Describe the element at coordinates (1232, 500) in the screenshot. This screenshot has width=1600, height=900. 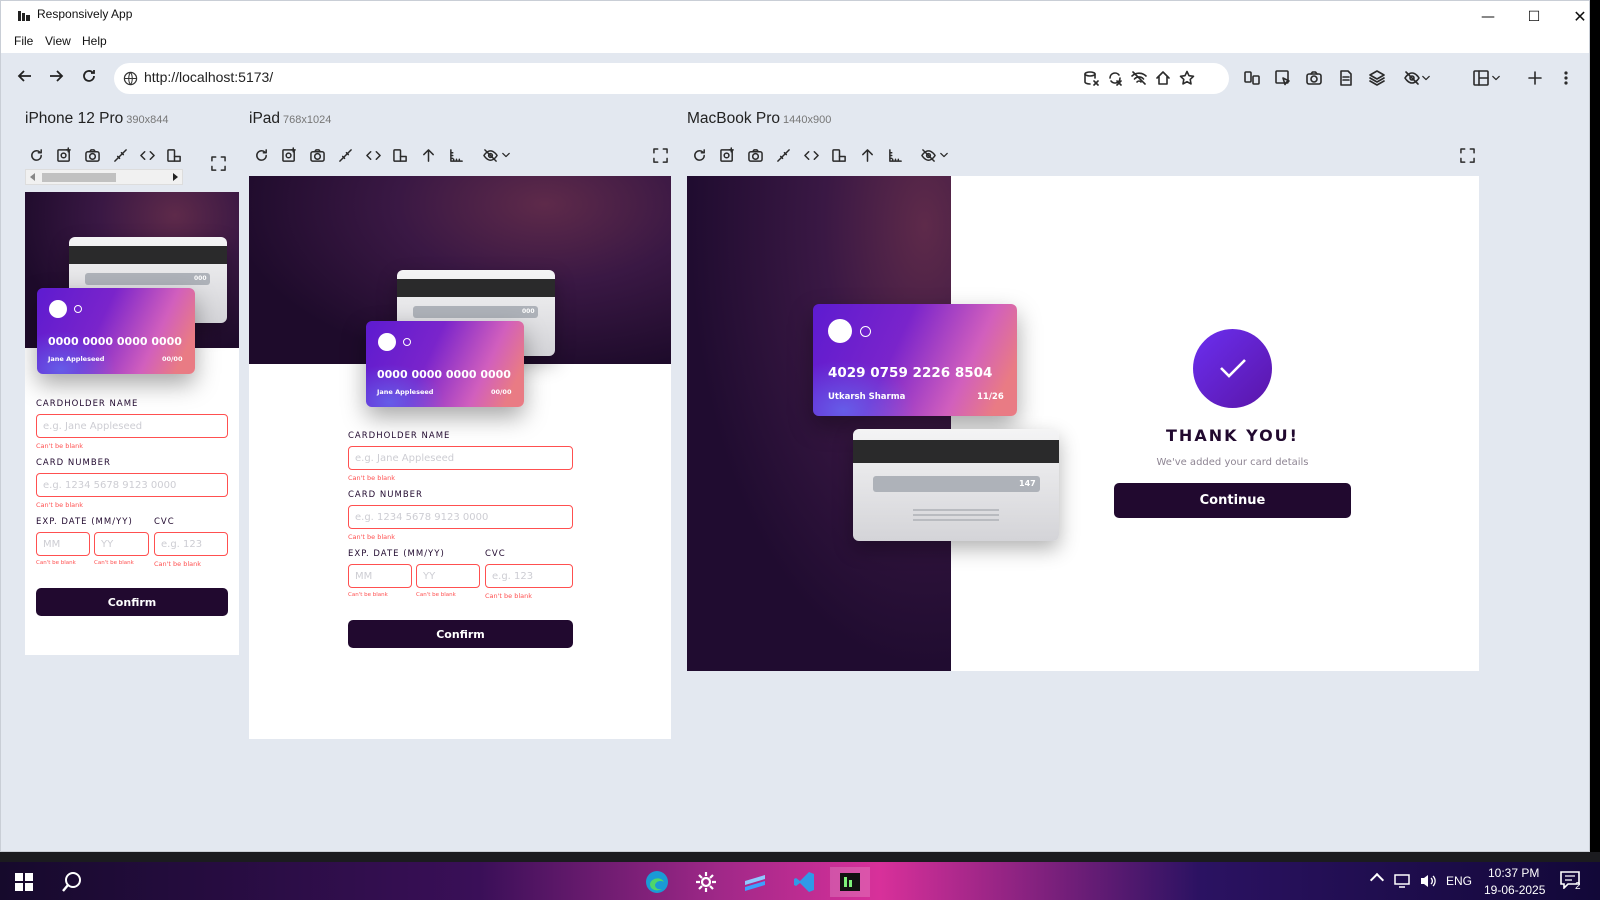
I see `continue-button: Continue` at that location.